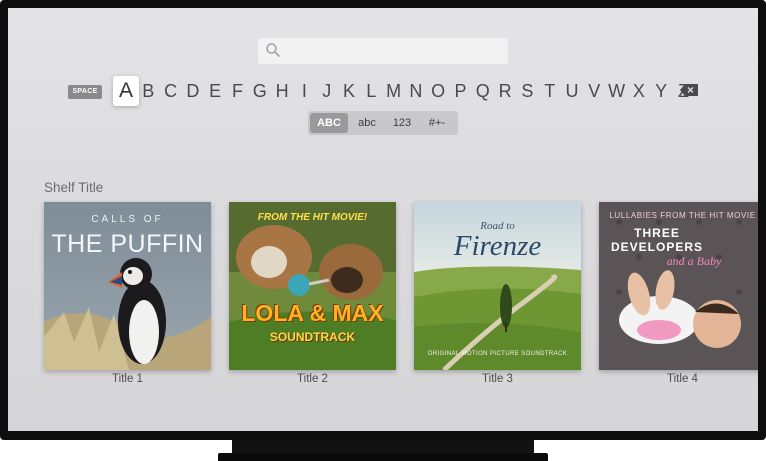  What do you see at coordinates (85, 92) in the screenshot?
I see `space-key: SPACE` at bounding box center [85, 92].